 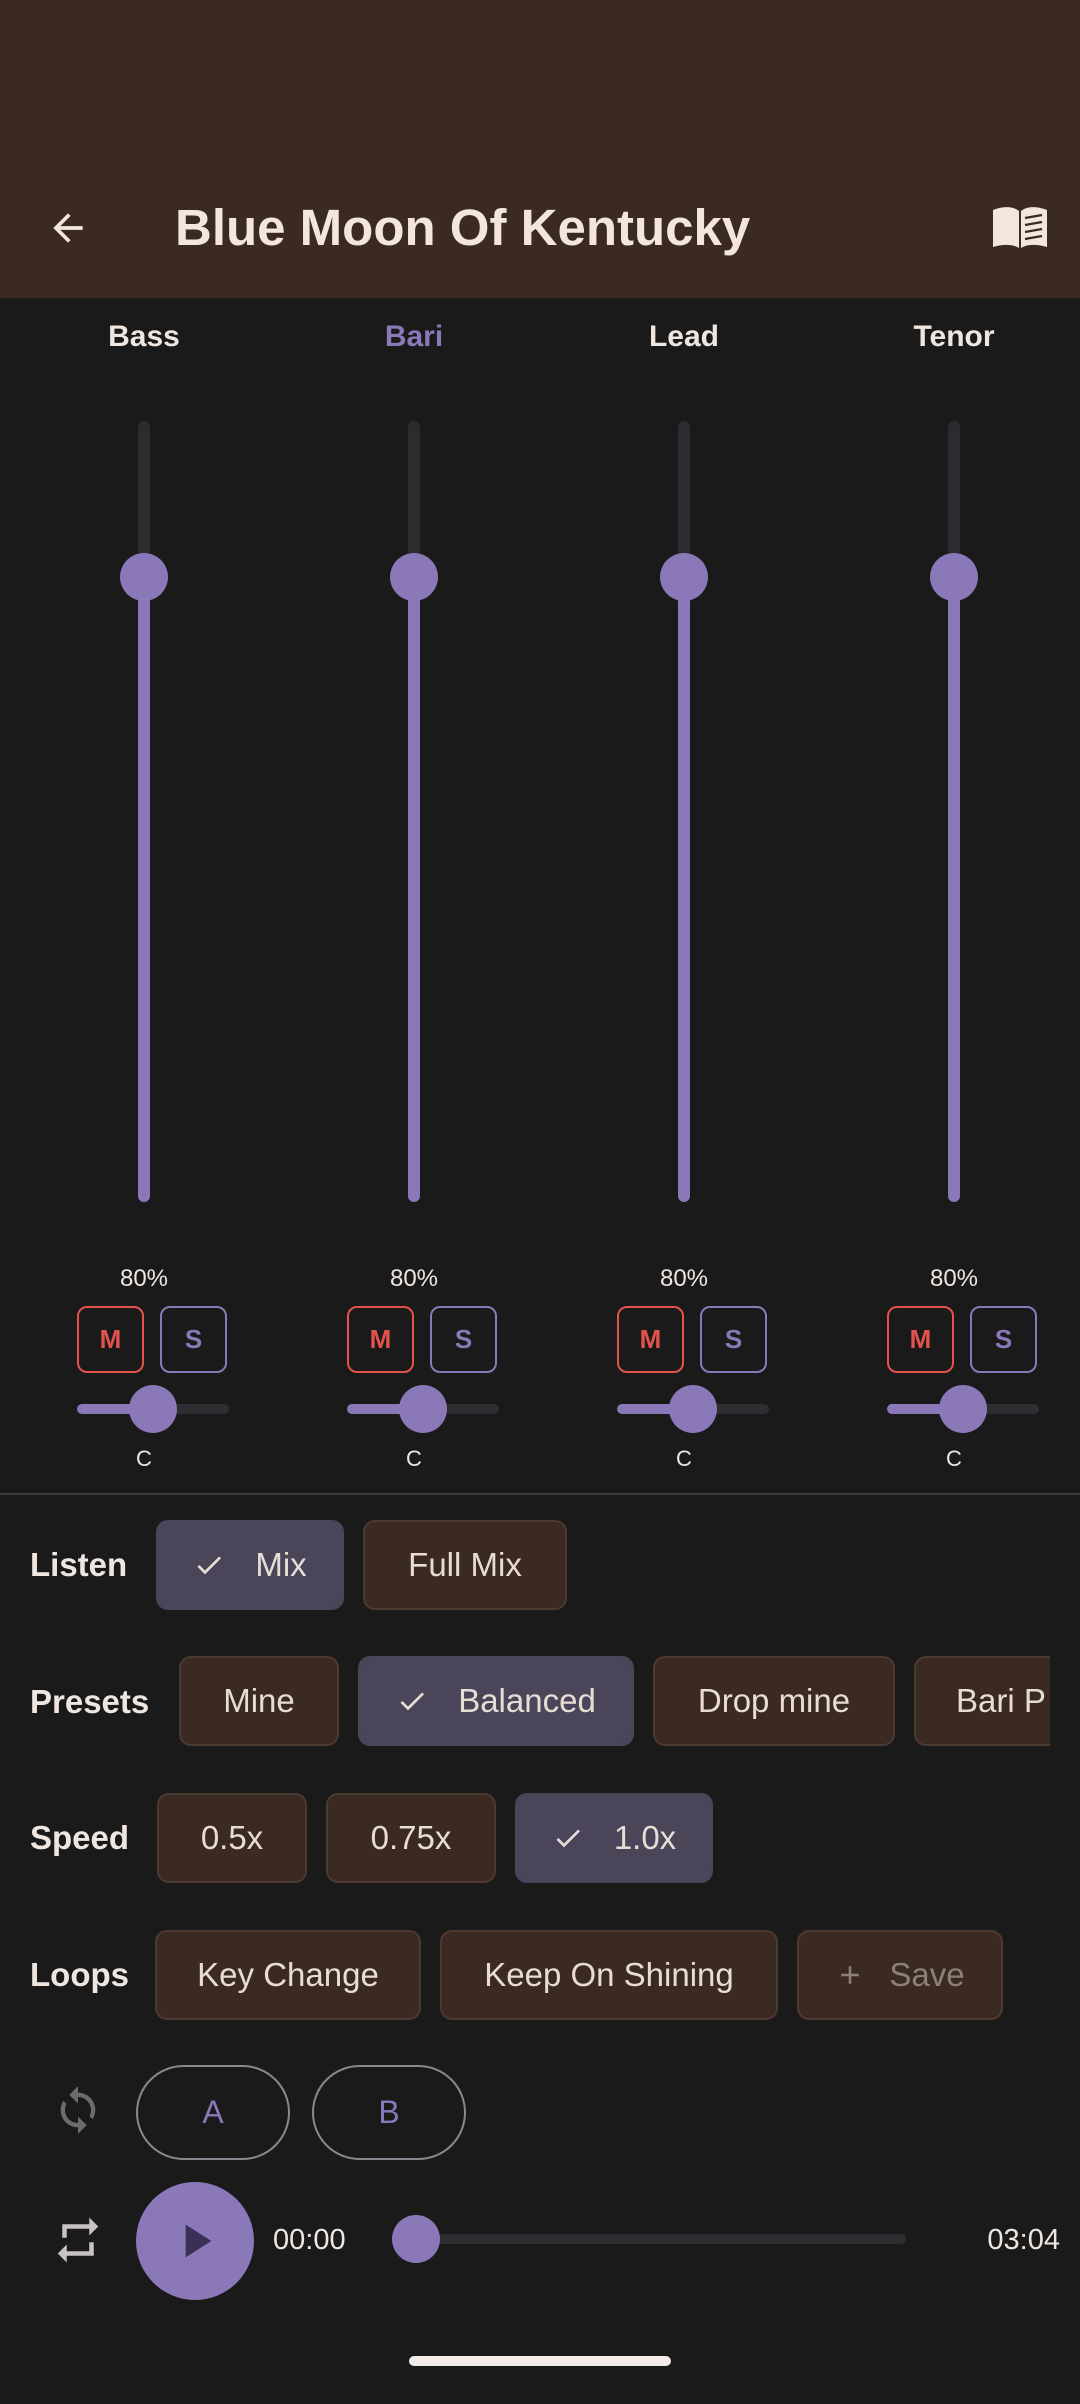 I want to click on chip-label: Save, so click(x=927, y=1974).